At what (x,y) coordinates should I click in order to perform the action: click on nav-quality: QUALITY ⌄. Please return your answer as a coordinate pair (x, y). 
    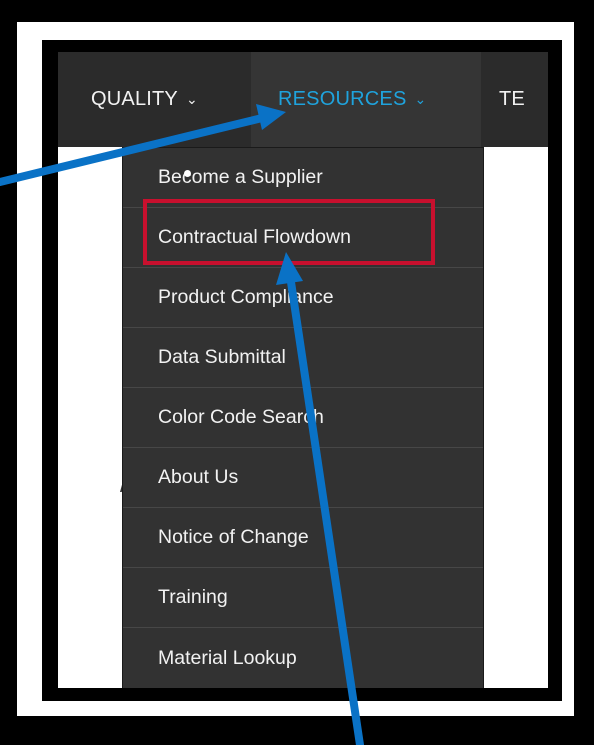
    Looking at the image, I should click on (154, 99).